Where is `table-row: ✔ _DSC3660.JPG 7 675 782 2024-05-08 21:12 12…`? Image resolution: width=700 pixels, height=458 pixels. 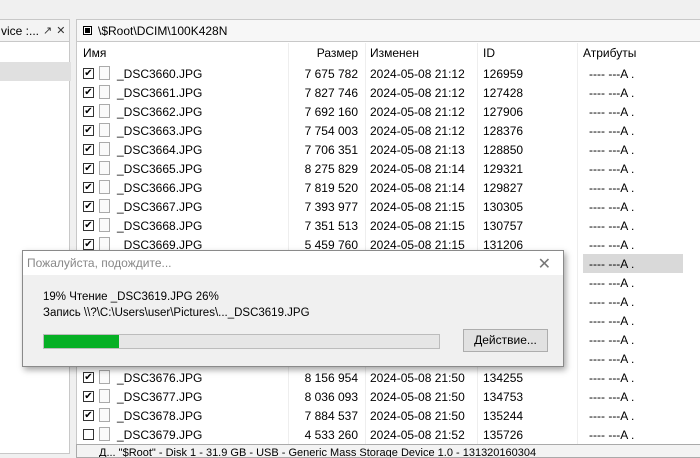 table-row: ✔ _DSC3660.JPG 7 675 782 2024-05-08 21:12 12… is located at coordinates (388, 73).